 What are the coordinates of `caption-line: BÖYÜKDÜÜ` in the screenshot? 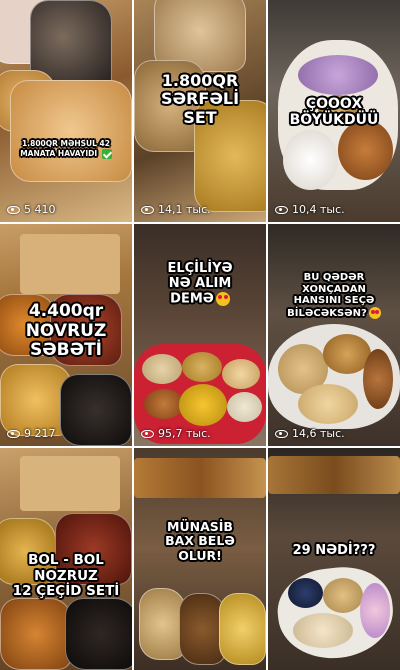 It's located at (334, 120).